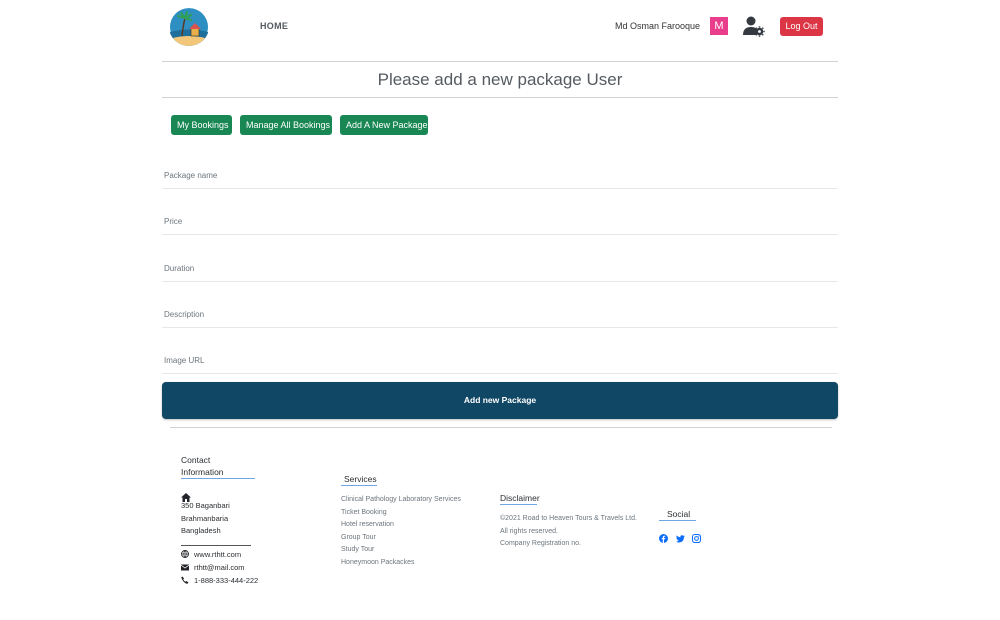 The width and height of the screenshot is (1000, 620). I want to click on manage-all-bookings-button: Manage All Bookings, so click(286, 125).